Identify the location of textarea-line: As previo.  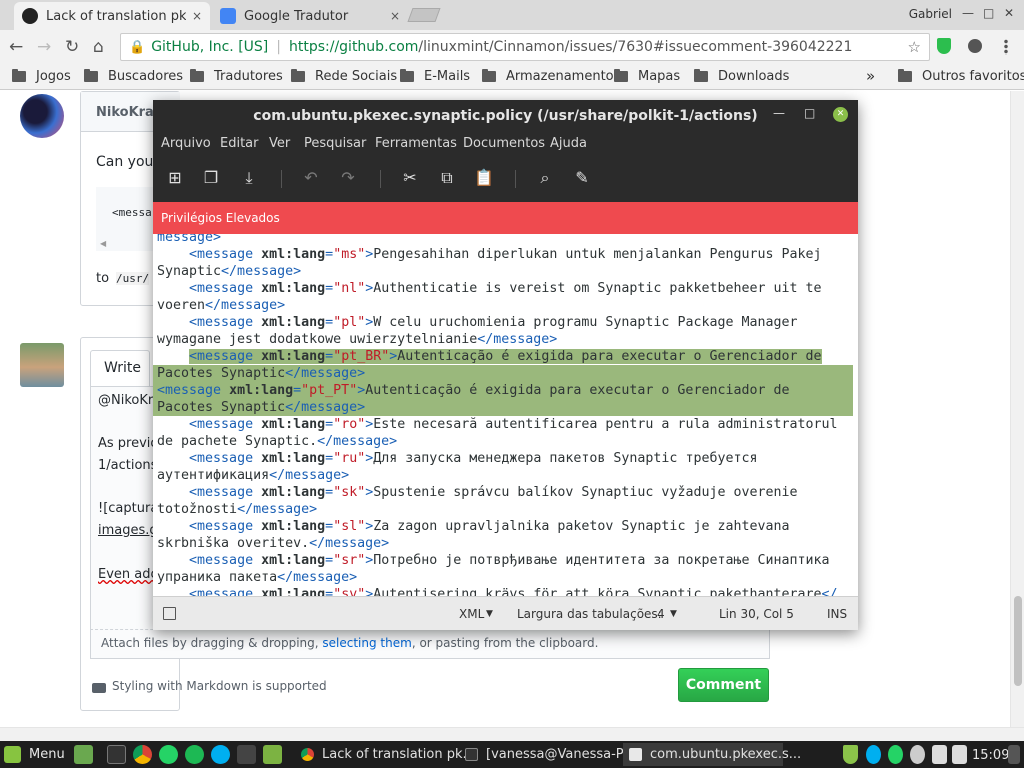
(128, 443).